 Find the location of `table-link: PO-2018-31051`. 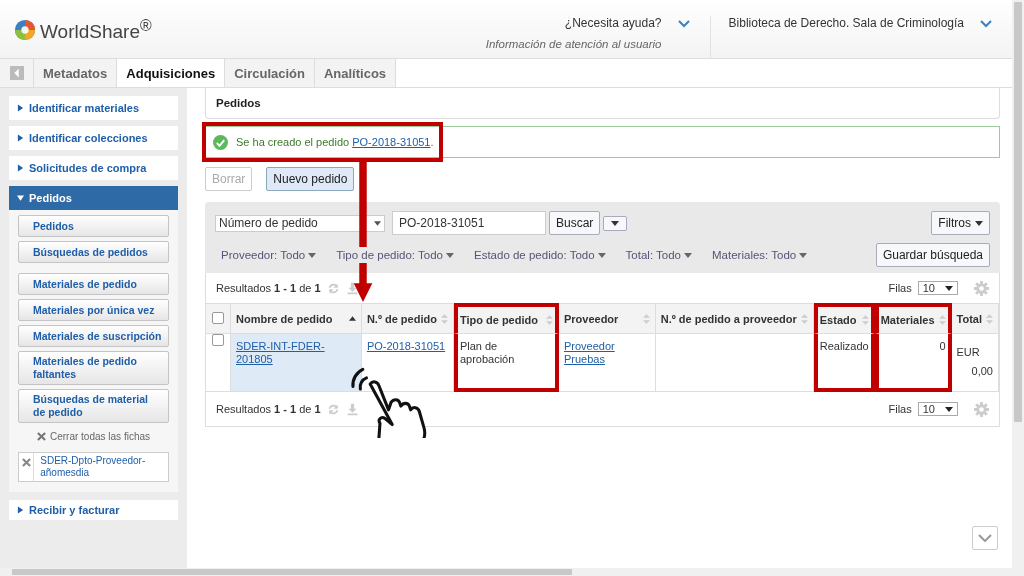

table-link: PO-2018-31051 is located at coordinates (407, 346).